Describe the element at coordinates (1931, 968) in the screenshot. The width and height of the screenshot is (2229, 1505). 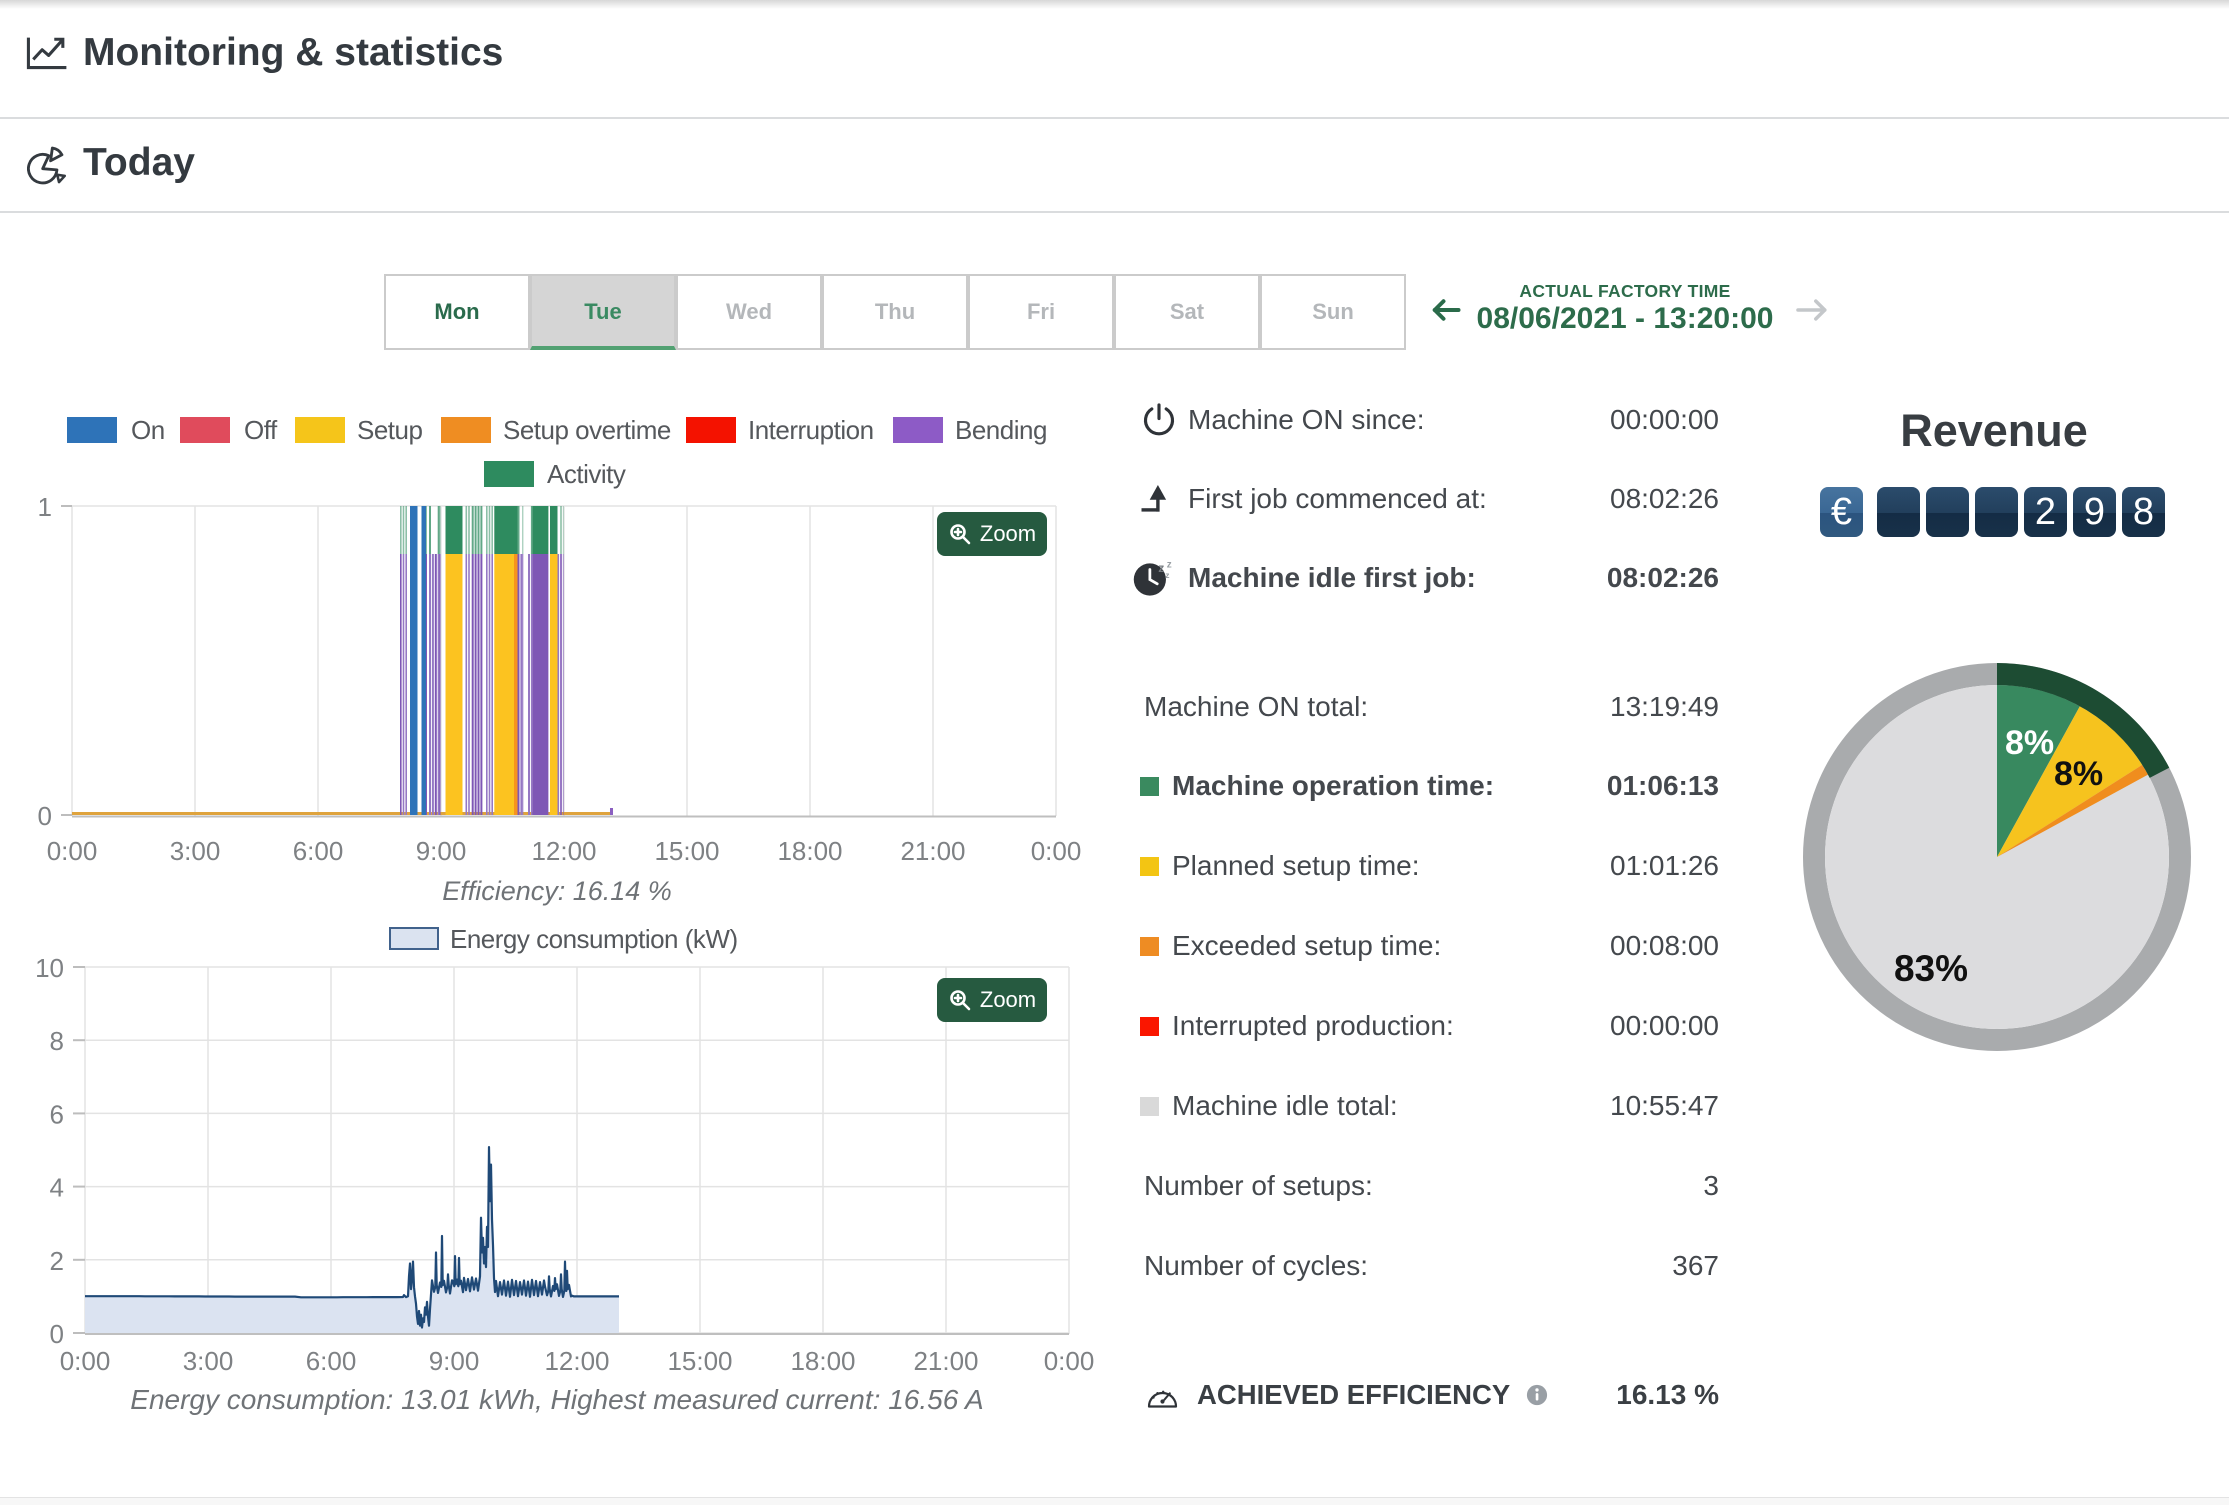
I see `svg-text: 83%` at that location.